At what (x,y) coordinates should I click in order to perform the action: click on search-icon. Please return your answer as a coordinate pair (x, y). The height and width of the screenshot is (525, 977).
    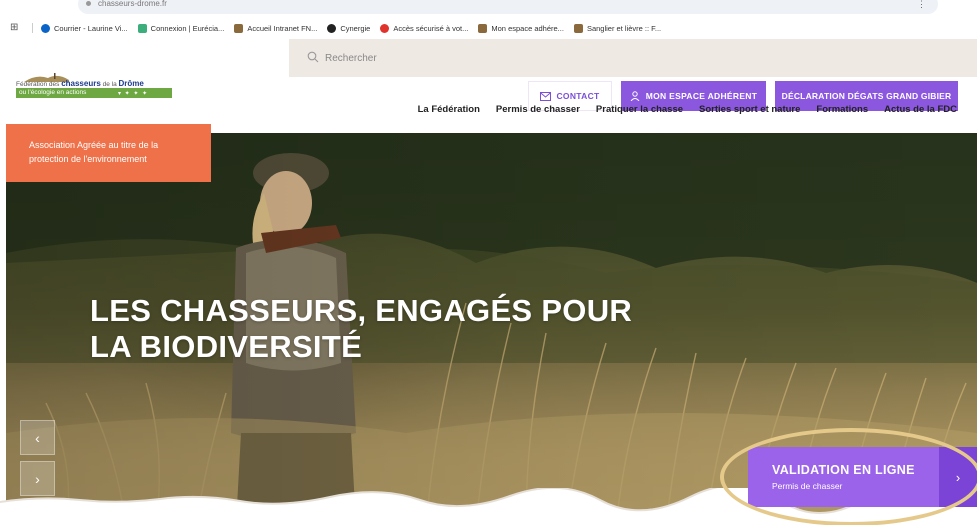
    Looking at the image, I should click on (313, 57).